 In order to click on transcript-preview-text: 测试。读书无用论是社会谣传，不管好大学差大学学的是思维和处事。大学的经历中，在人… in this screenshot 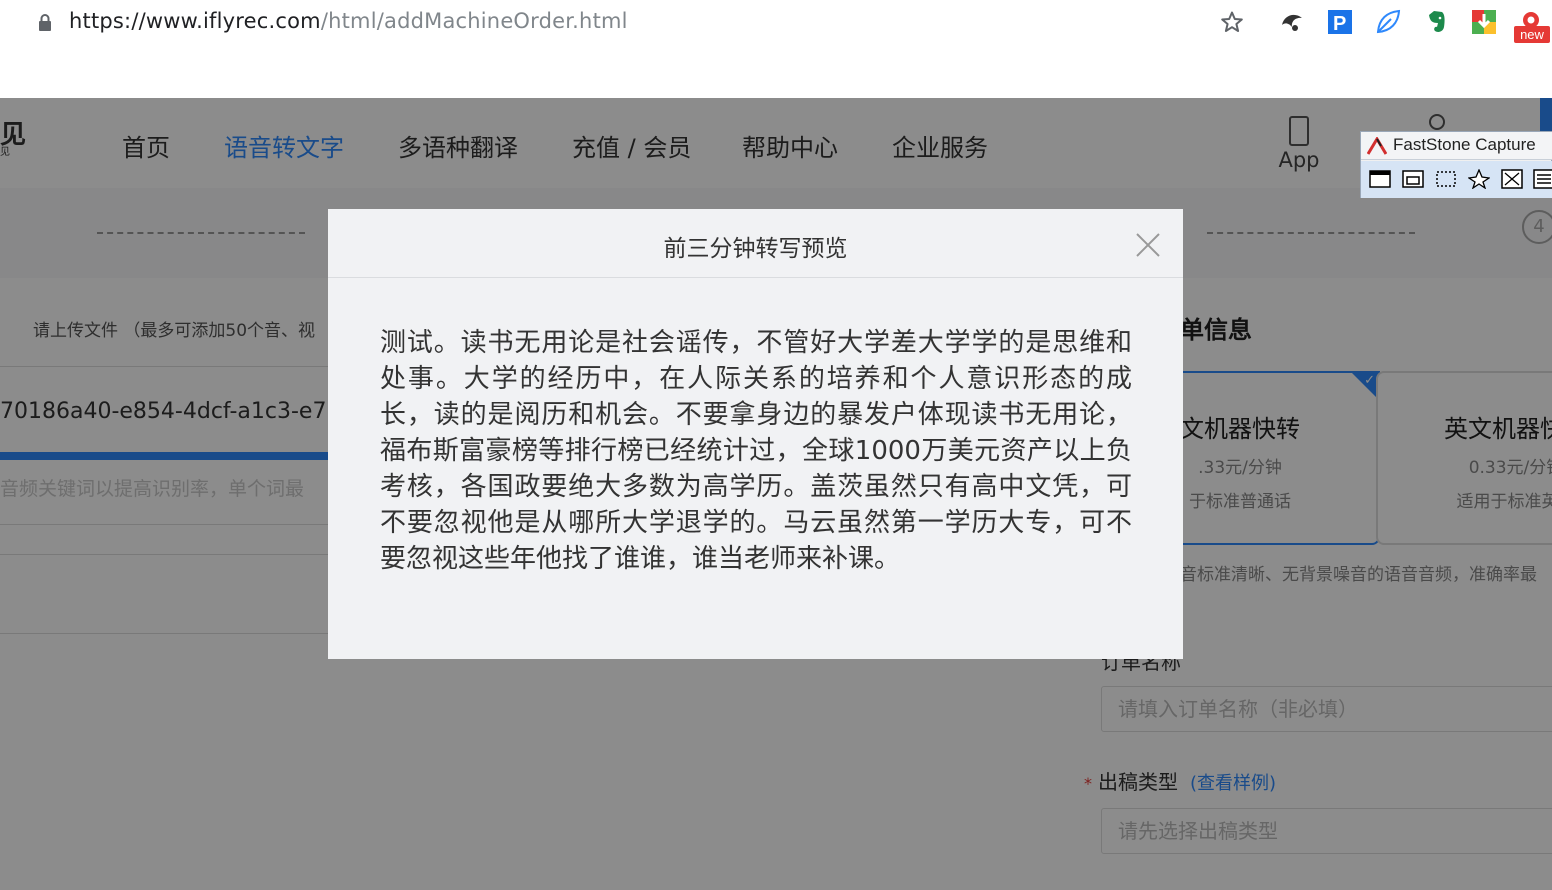, I will do `click(756, 451)`.